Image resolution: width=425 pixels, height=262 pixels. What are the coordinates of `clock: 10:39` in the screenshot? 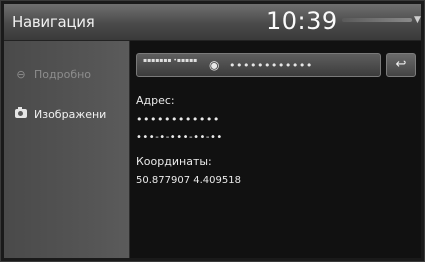 It's located at (302, 21).